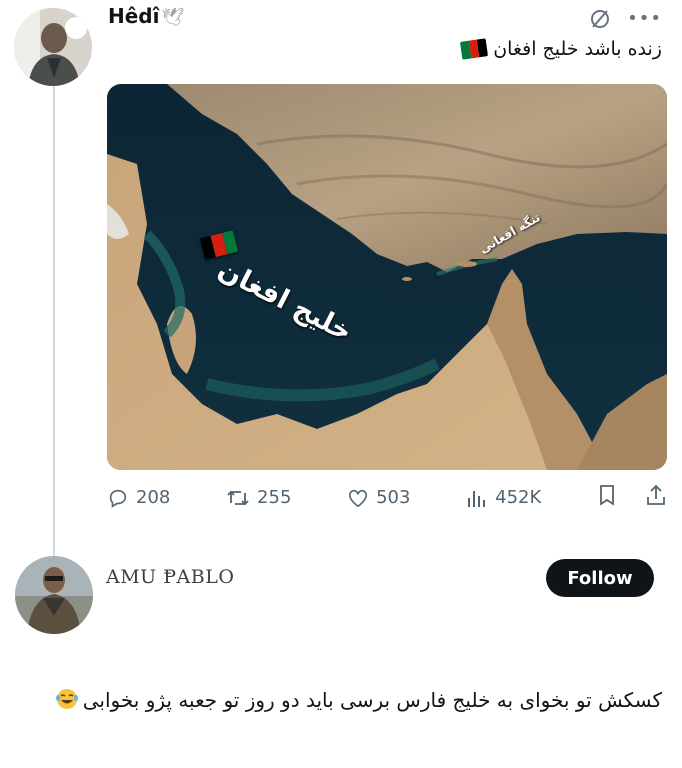 Image resolution: width=682 pixels, height=768 pixels. Describe the element at coordinates (118, 498) in the screenshot. I see `reply-icon` at that location.